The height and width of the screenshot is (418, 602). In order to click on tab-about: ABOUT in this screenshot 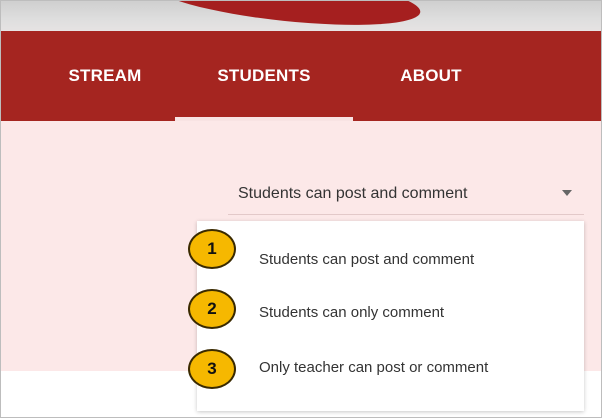, I will do `click(431, 76)`.